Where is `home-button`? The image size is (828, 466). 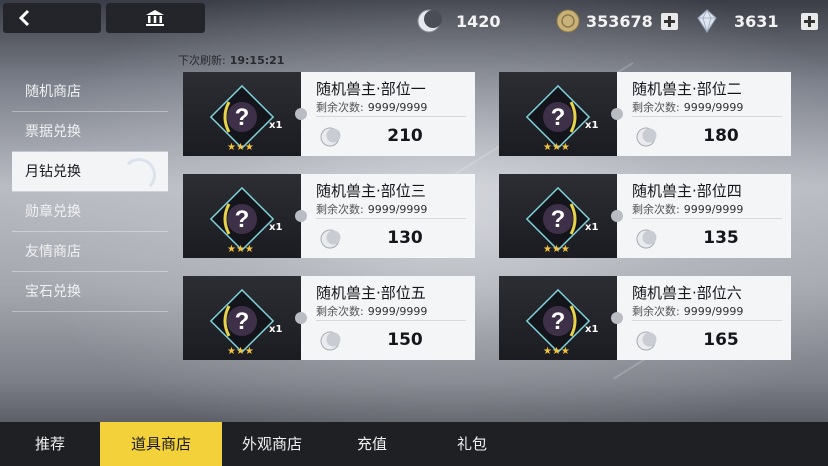
home-button is located at coordinates (155, 18).